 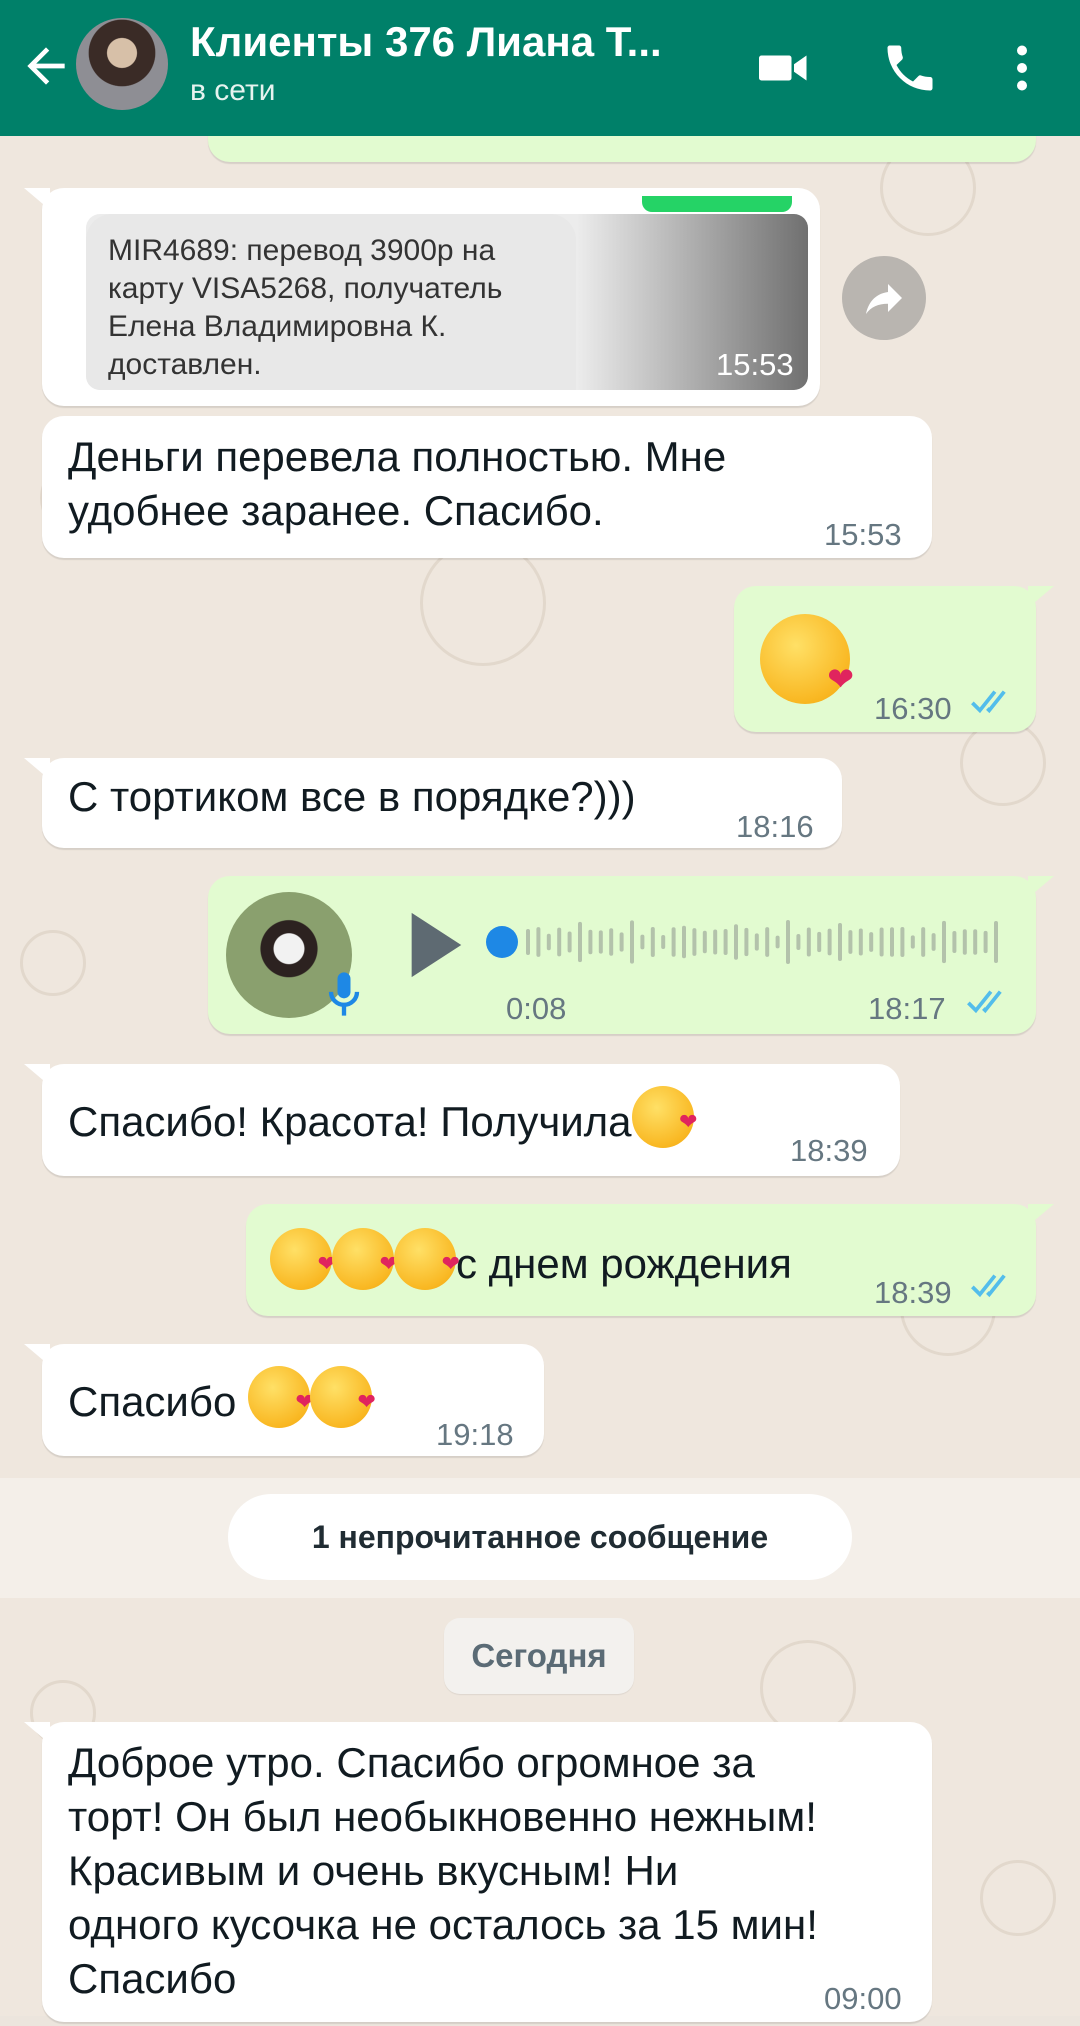 I want to click on message-text: Доброе утро. Спасибо огромное за, so click(x=411, y=1762).